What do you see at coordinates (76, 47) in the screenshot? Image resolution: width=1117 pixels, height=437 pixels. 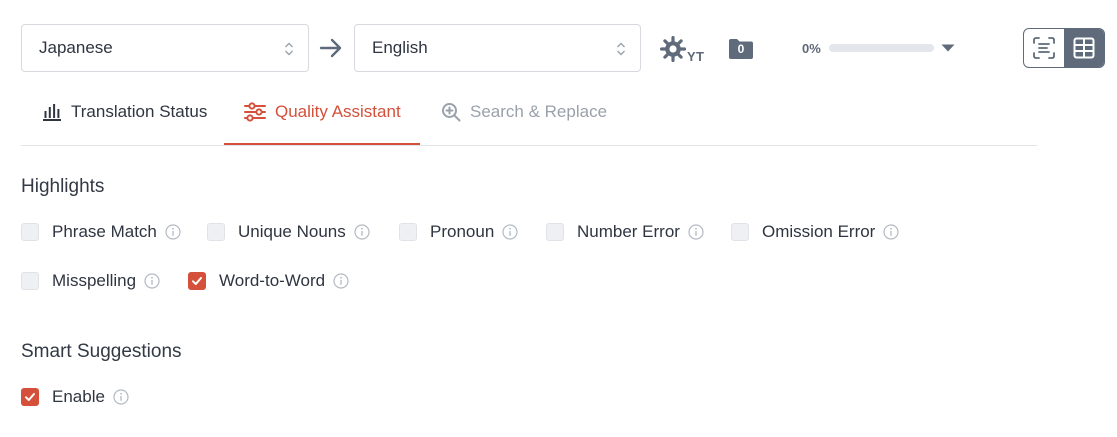 I see `source-language-value: Japanese` at bounding box center [76, 47].